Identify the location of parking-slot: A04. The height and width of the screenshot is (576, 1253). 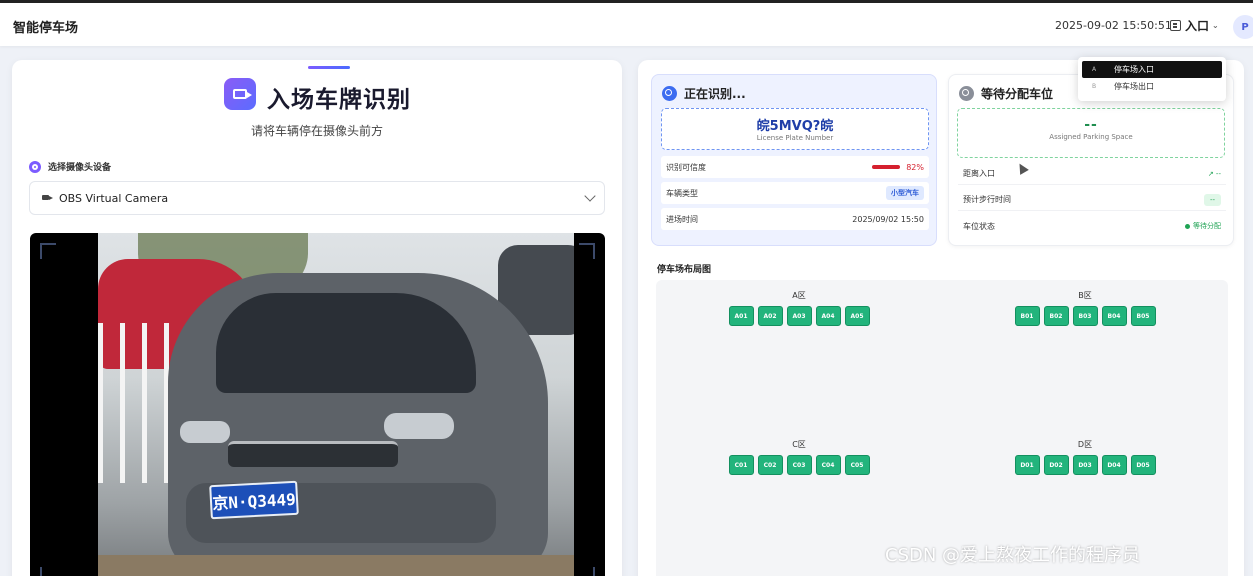
(828, 316).